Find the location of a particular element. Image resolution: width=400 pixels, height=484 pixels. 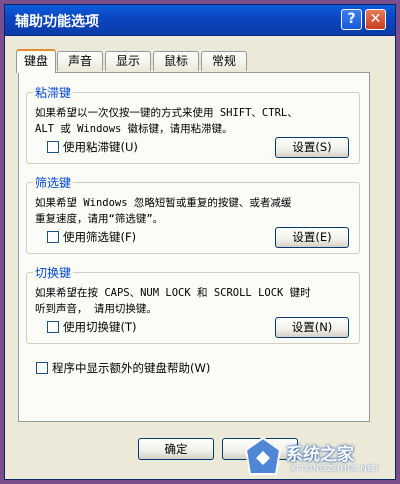

toggle-keys-checkbox is located at coordinates (53, 327).